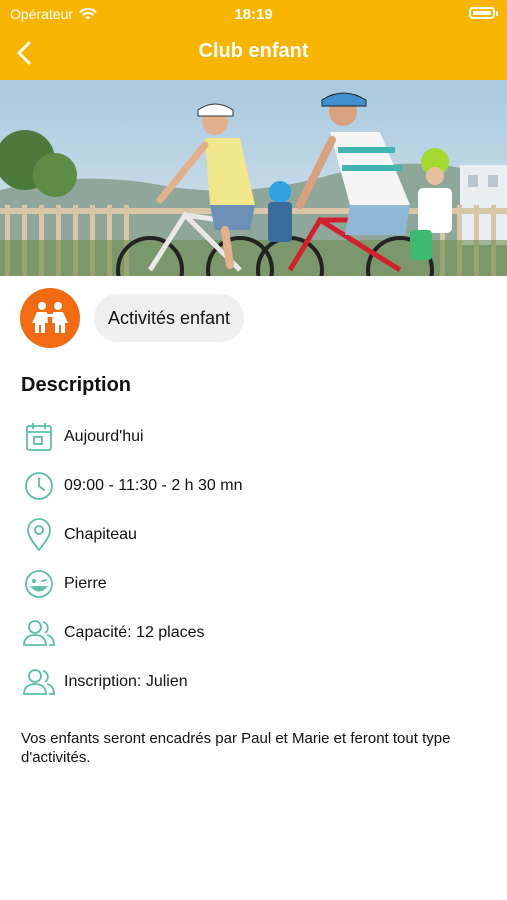 The width and height of the screenshot is (507, 900). Describe the element at coordinates (257, 681) in the screenshot. I see `info-item-registration: Inscription: Julien` at that location.